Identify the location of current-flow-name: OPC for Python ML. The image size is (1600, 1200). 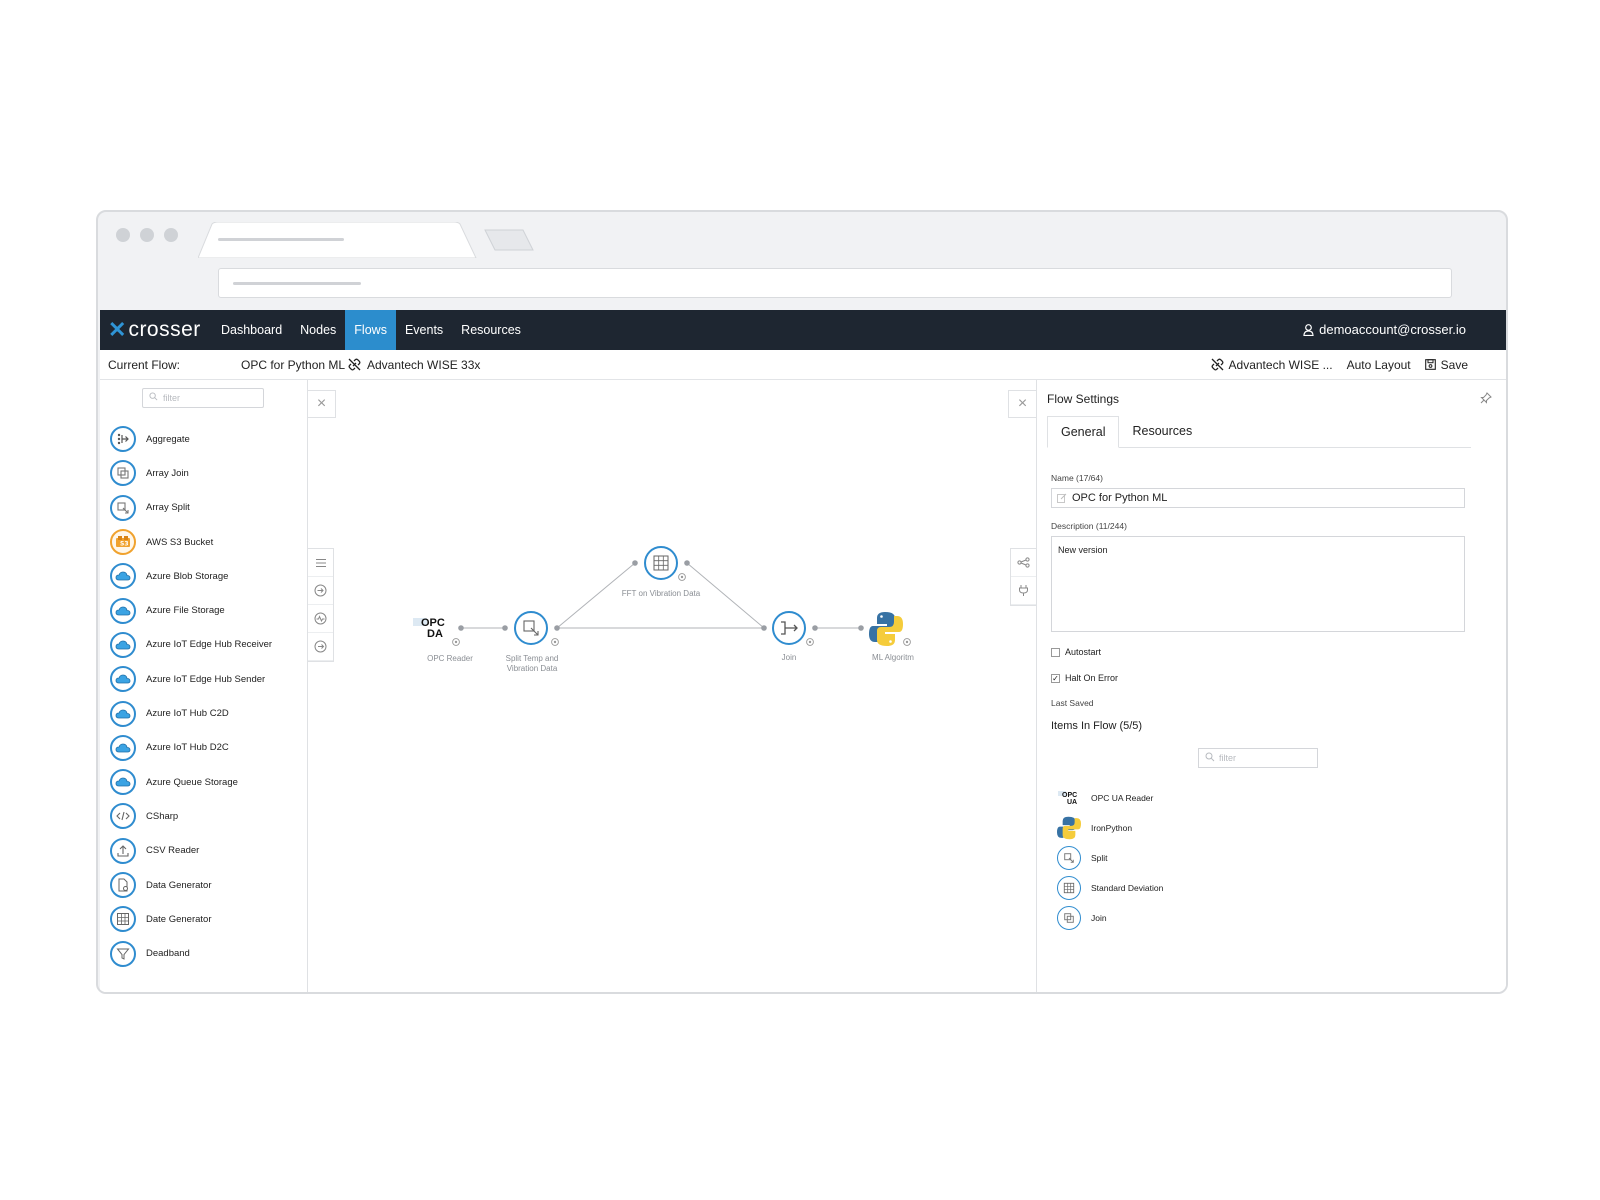
(293, 365).